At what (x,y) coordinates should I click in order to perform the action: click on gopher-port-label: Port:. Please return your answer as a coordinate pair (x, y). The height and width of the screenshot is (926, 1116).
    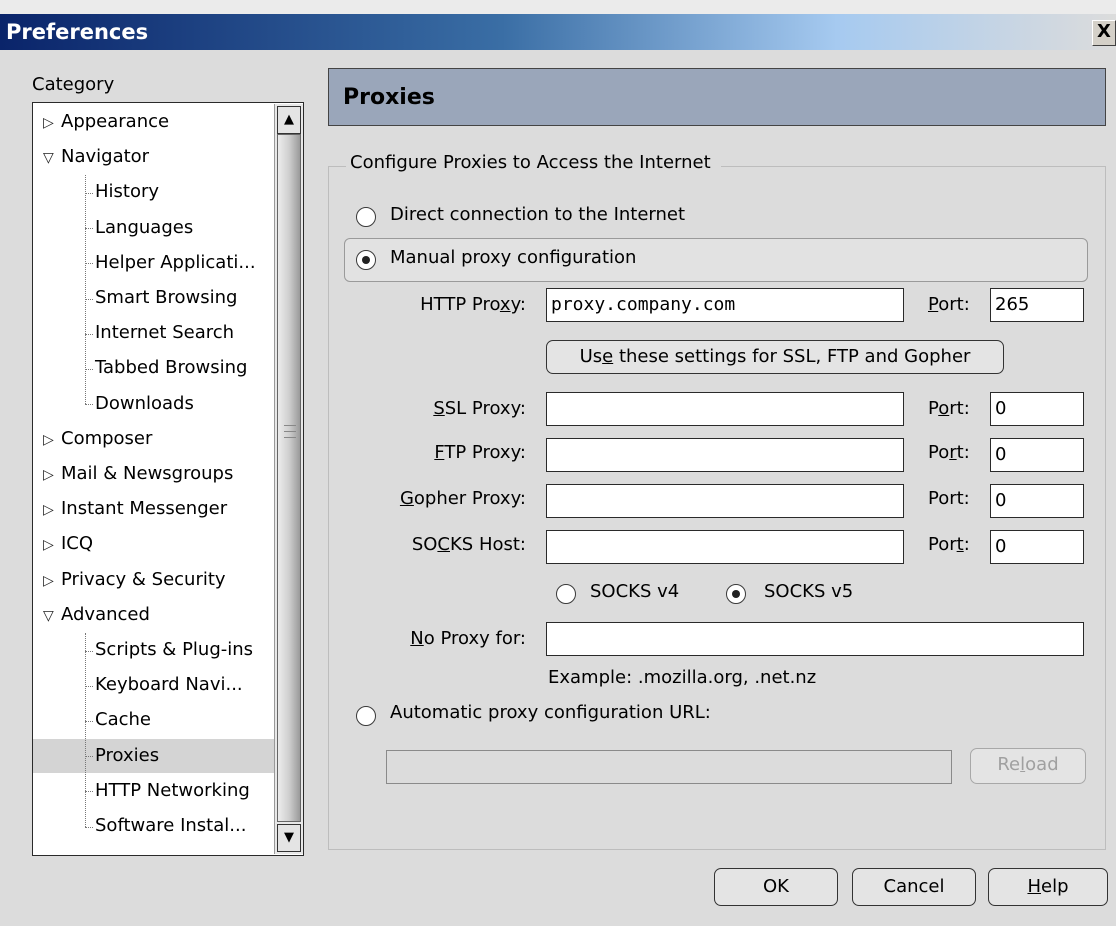
    Looking at the image, I should click on (952, 498).